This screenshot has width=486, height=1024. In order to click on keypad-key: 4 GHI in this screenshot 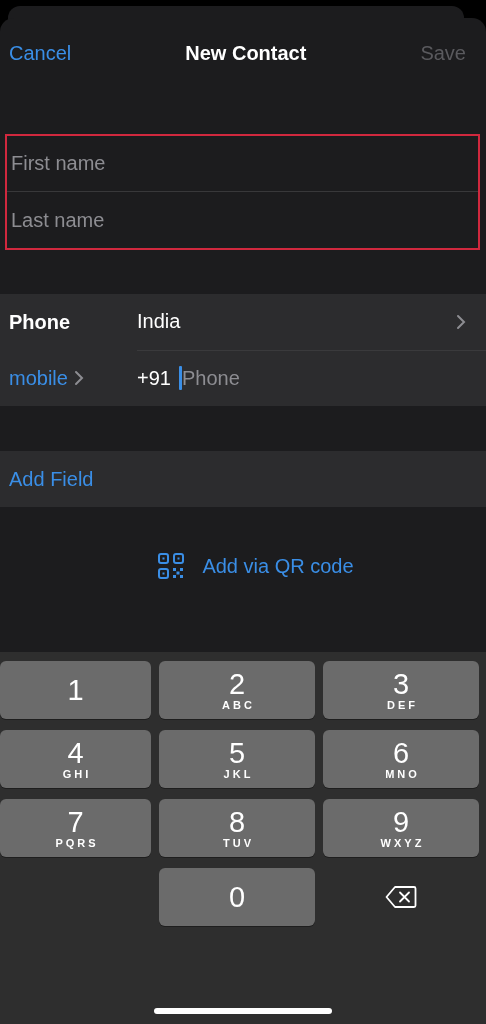, I will do `click(75, 759)`.